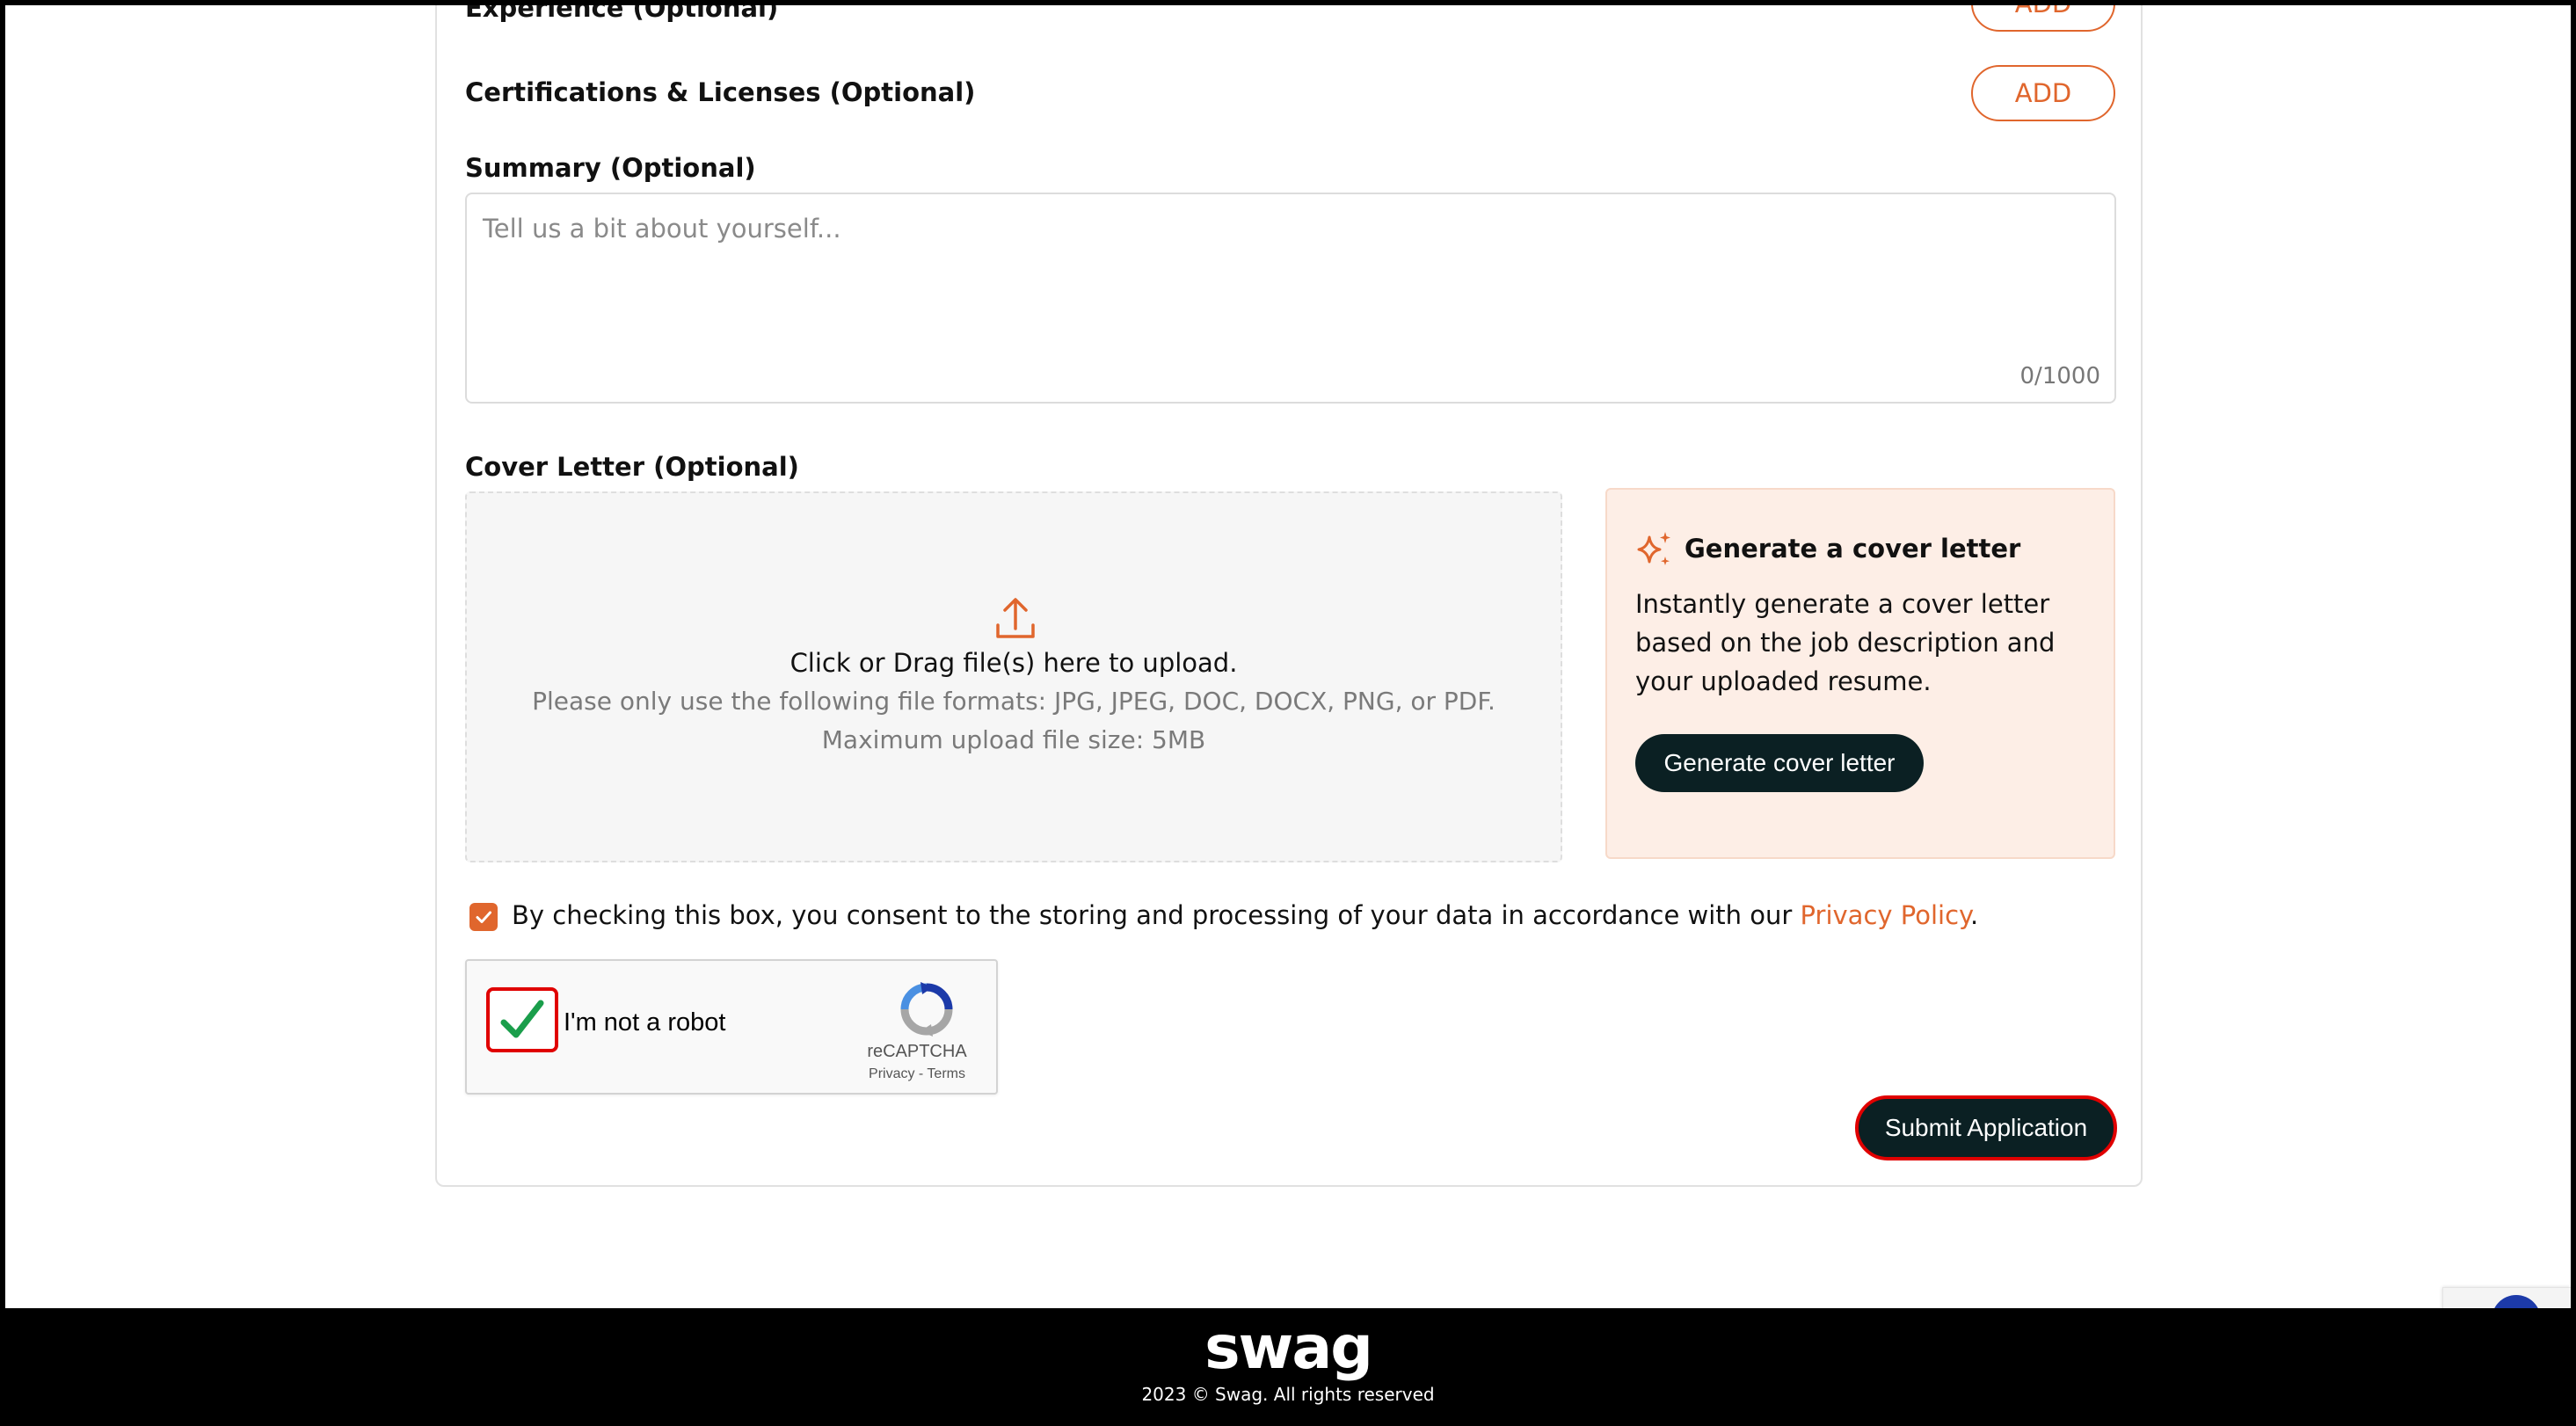  I want to click on certifications-label: Certifications & Licenses (Optional), so click(720, 92).